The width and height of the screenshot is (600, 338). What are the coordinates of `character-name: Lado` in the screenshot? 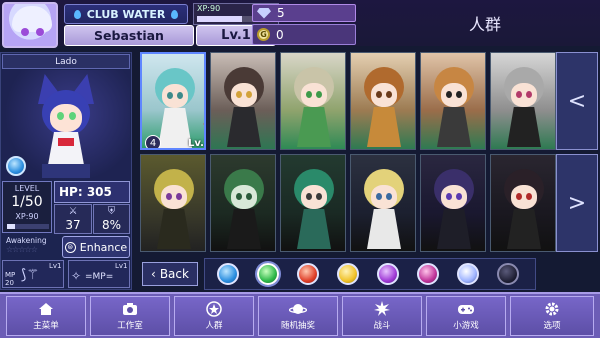 It's located at (66, 61).